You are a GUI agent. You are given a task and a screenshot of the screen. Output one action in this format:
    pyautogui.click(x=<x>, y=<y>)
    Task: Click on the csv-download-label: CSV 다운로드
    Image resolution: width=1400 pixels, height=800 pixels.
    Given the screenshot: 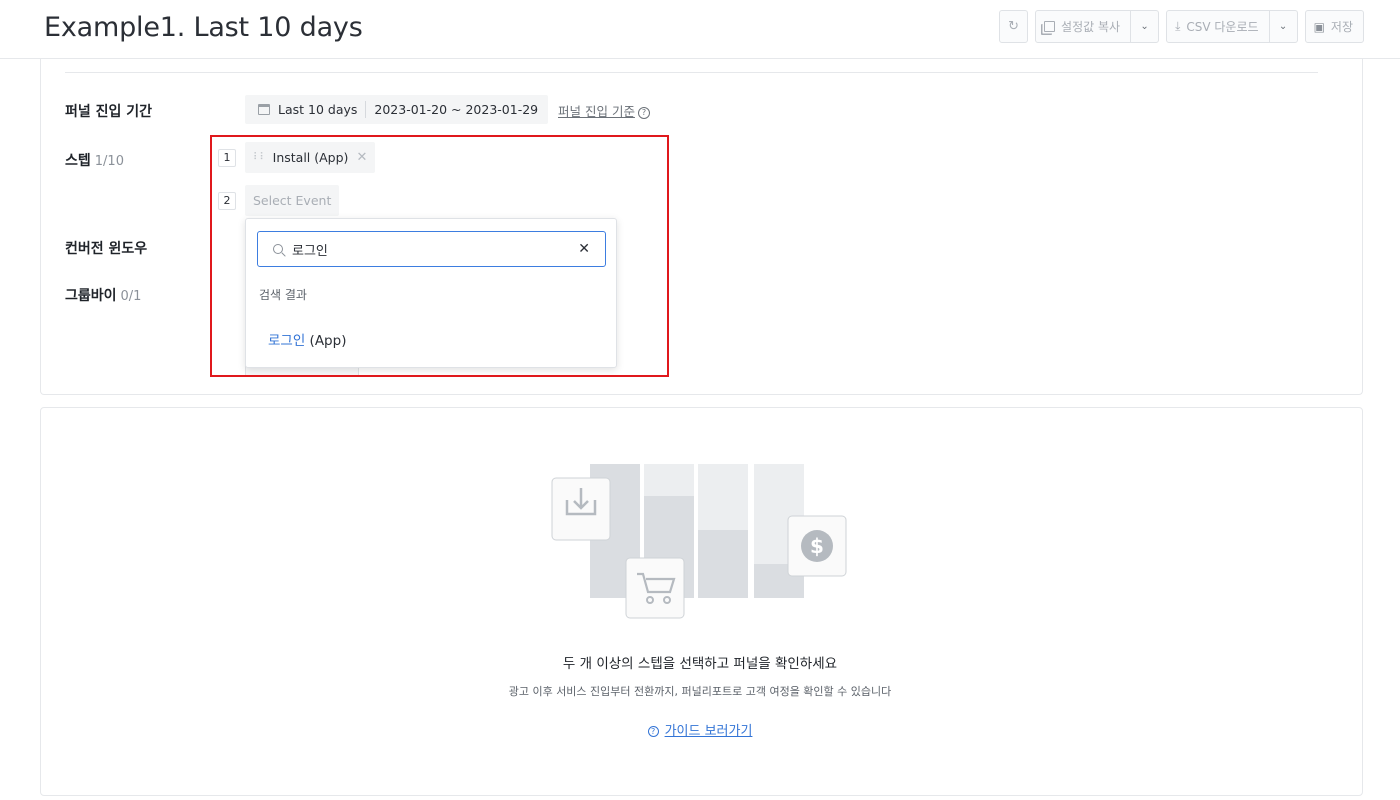 What is the action you would take?
    pyautogui.click(x=1222, y=27)
    